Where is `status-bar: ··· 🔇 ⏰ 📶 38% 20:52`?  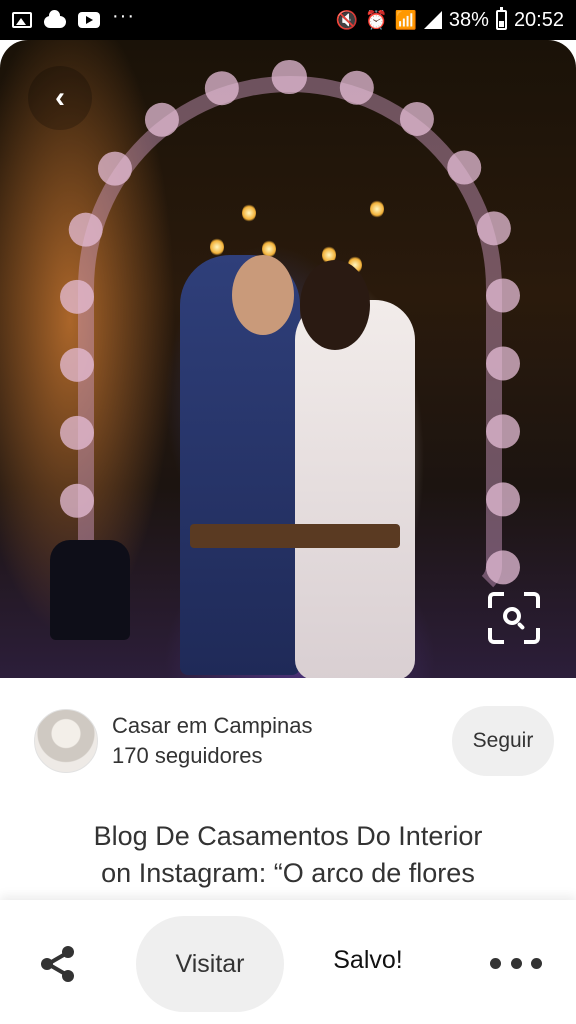
status-bar: ··· 🔇 ⏰ 📶 38% 20:52 is located at coordinates (288, 20).